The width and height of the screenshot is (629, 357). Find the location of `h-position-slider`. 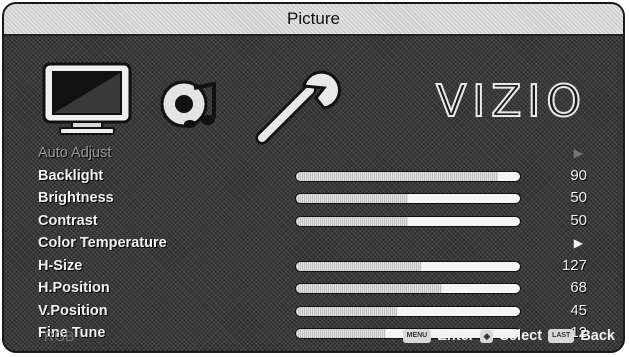

h-position-slider is located at coordinates (408, 288).